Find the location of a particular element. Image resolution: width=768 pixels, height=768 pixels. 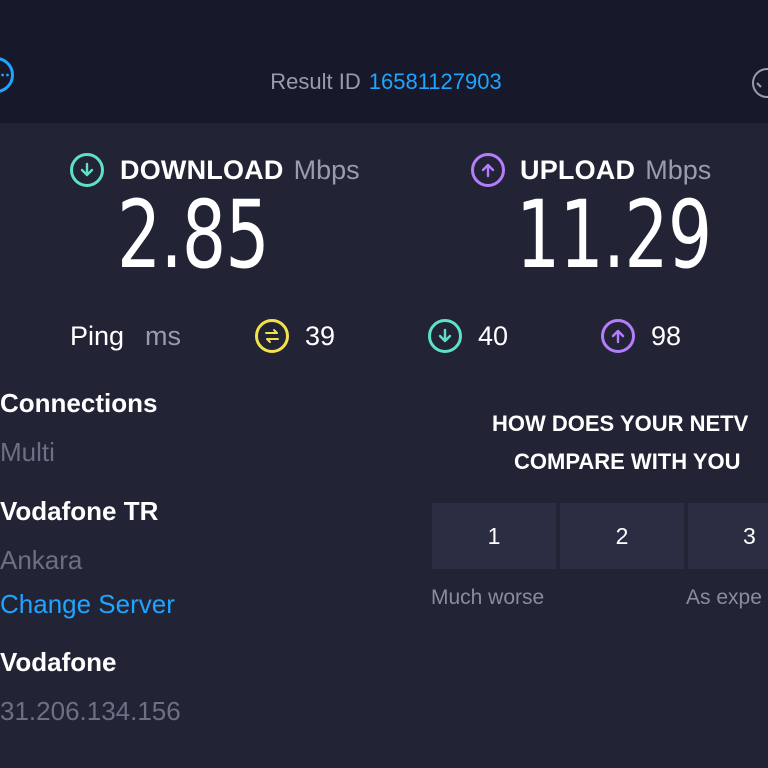

survey-question-line2: COMPARE WITH YOU is located at coordinates (627, 461).